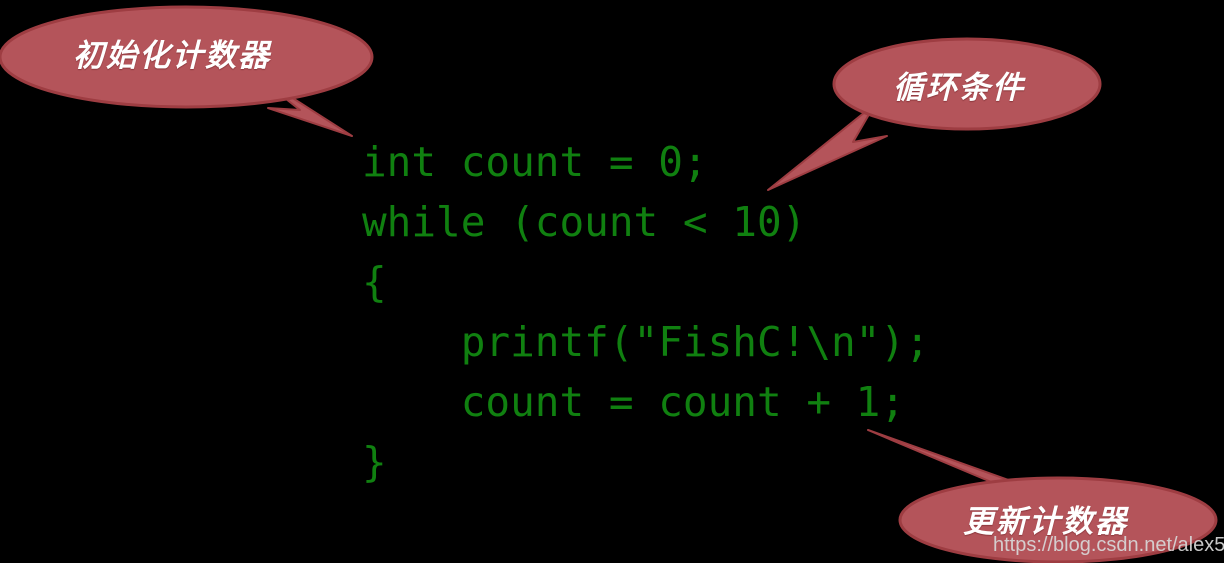 This screenshot has height=563, width=1224. Describe the element at coordinates (584, 222) in the screenshot. I see `code-line-2: while (count < 10)` at that location.